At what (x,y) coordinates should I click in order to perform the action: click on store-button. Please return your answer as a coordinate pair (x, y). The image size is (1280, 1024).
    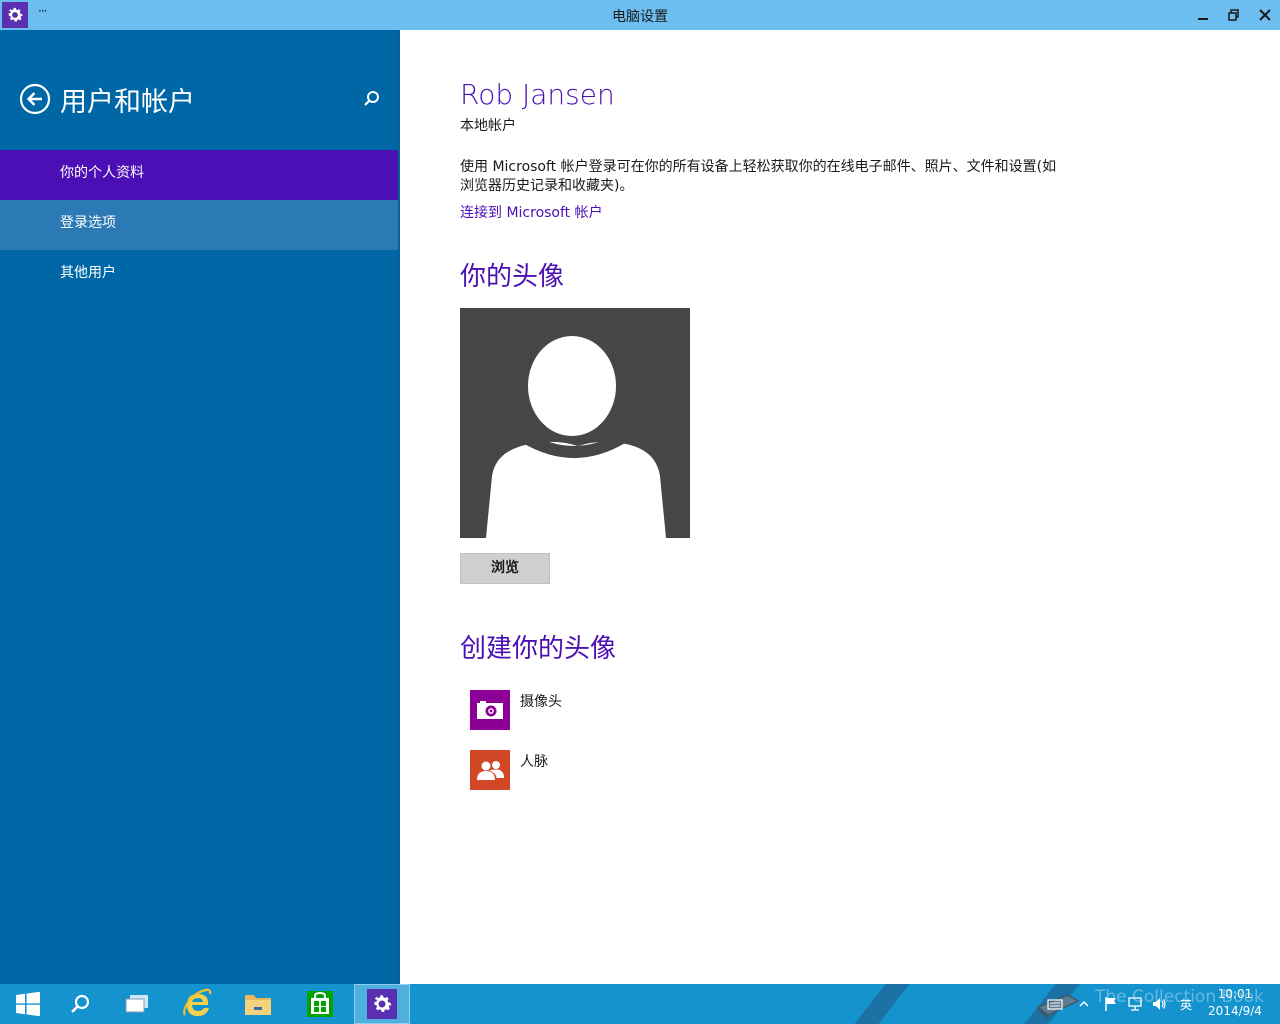
    Looking at the image, I should click on (320, 1004).